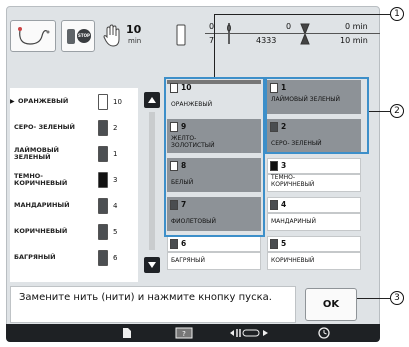 The image size is (409, 347). Describe the element at coordinates (74, 232) in the screenshot. I see `list-item: КОРИЧНЕВЫЙ 5` at that location.